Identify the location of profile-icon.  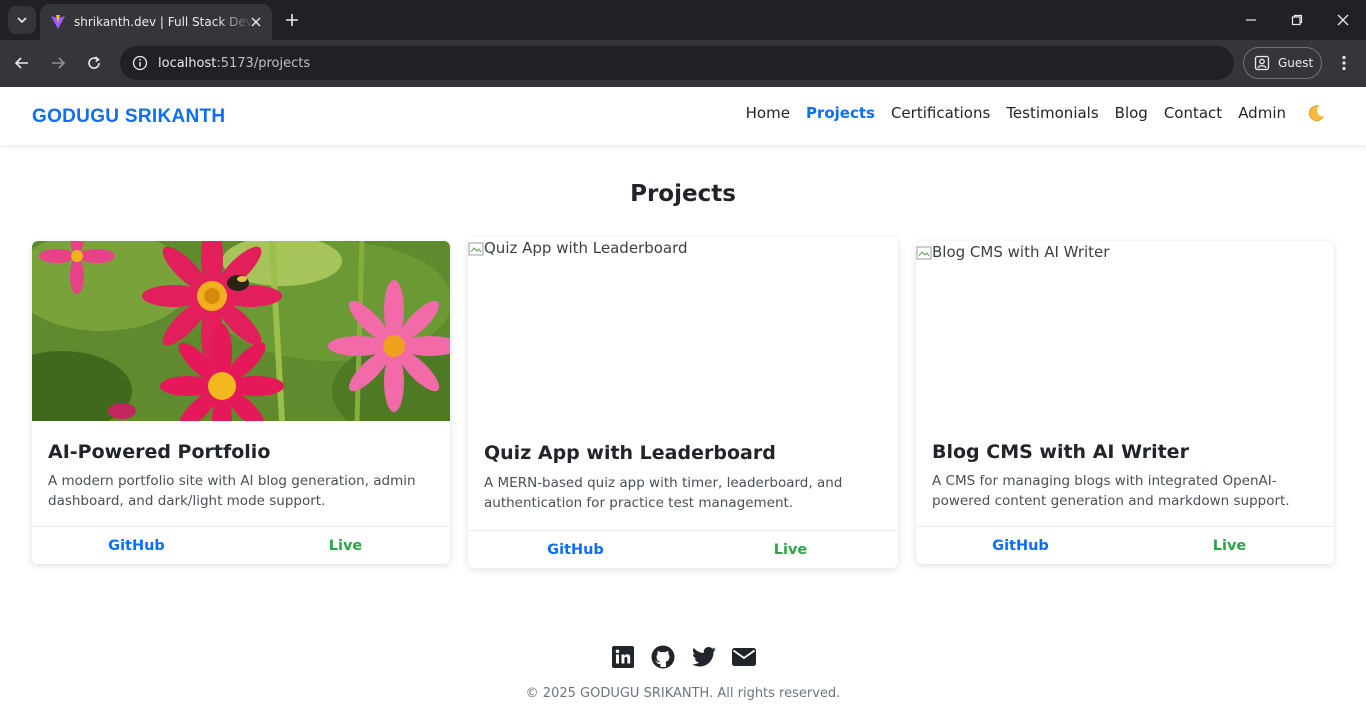
(1262, 63).